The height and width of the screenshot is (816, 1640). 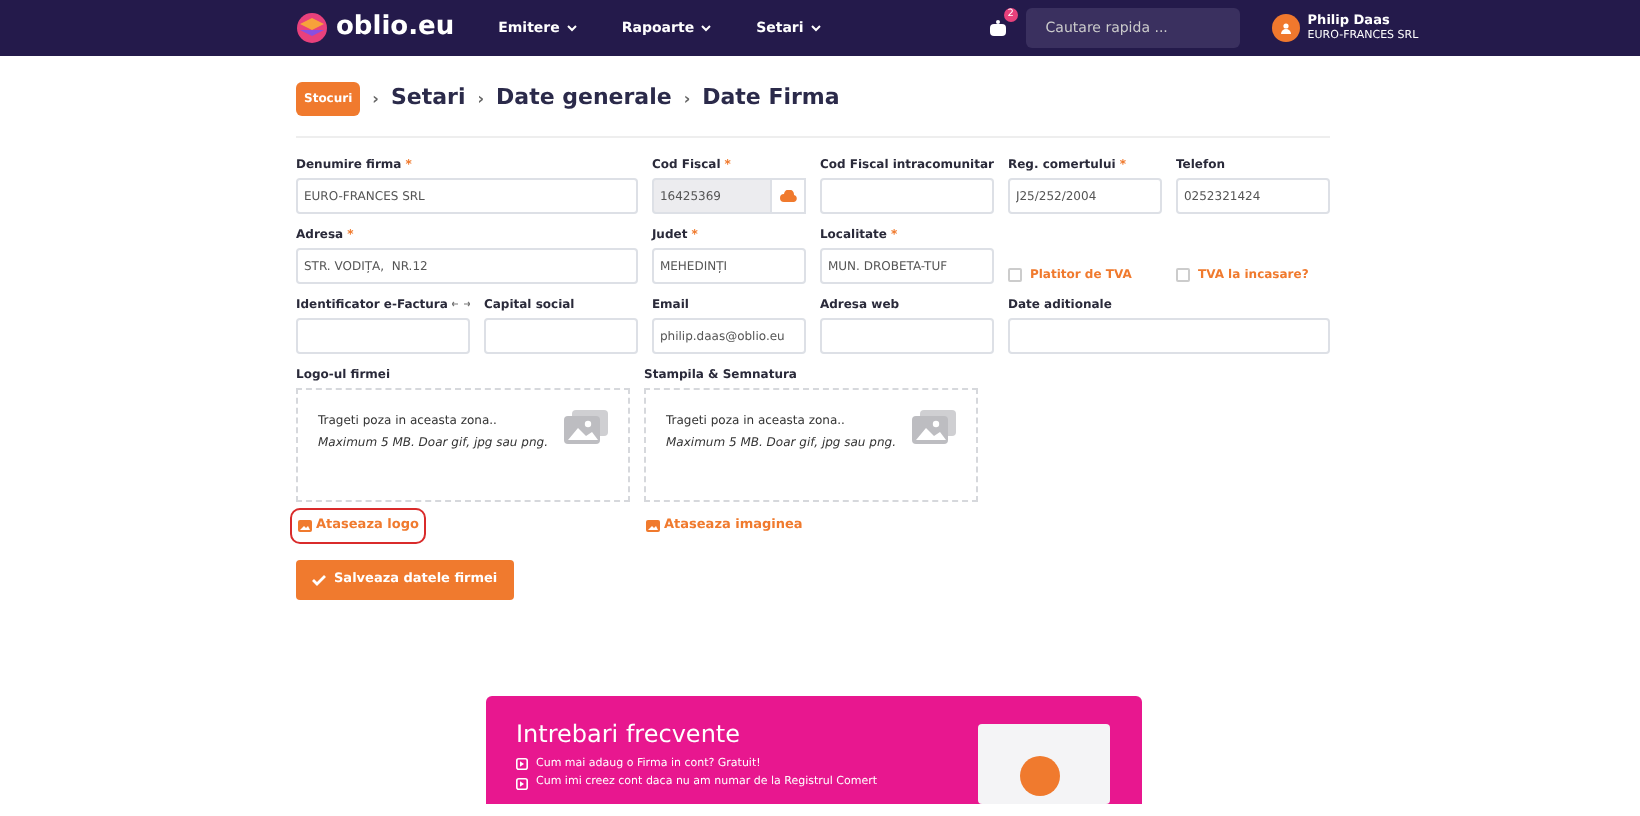 I want to click on breadcrumb-item: Date generale, so click(x=584, y=99).